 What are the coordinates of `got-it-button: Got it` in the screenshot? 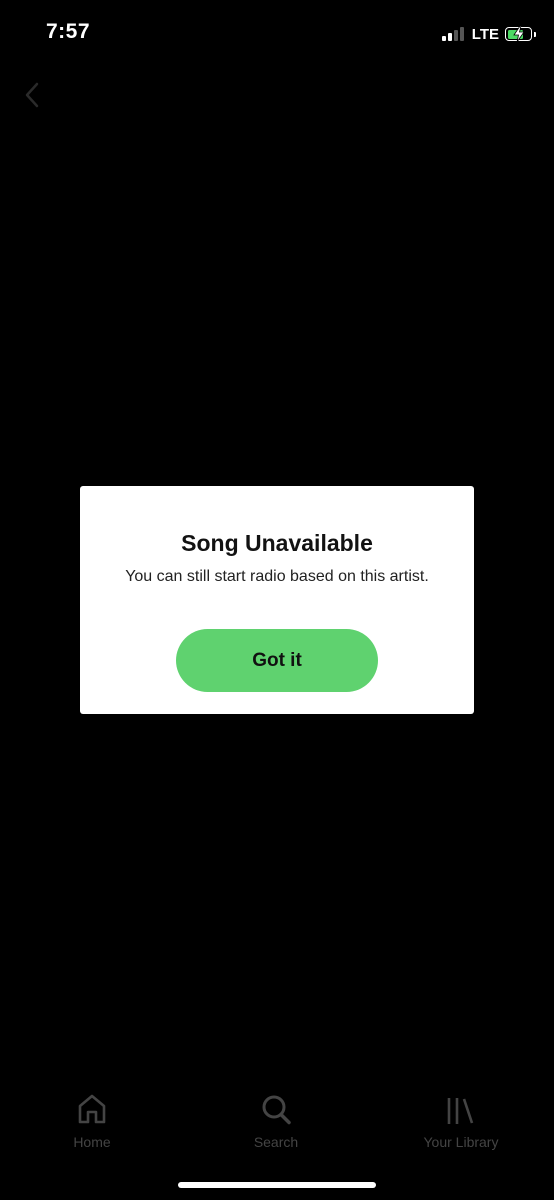 It's located at (277, 660).